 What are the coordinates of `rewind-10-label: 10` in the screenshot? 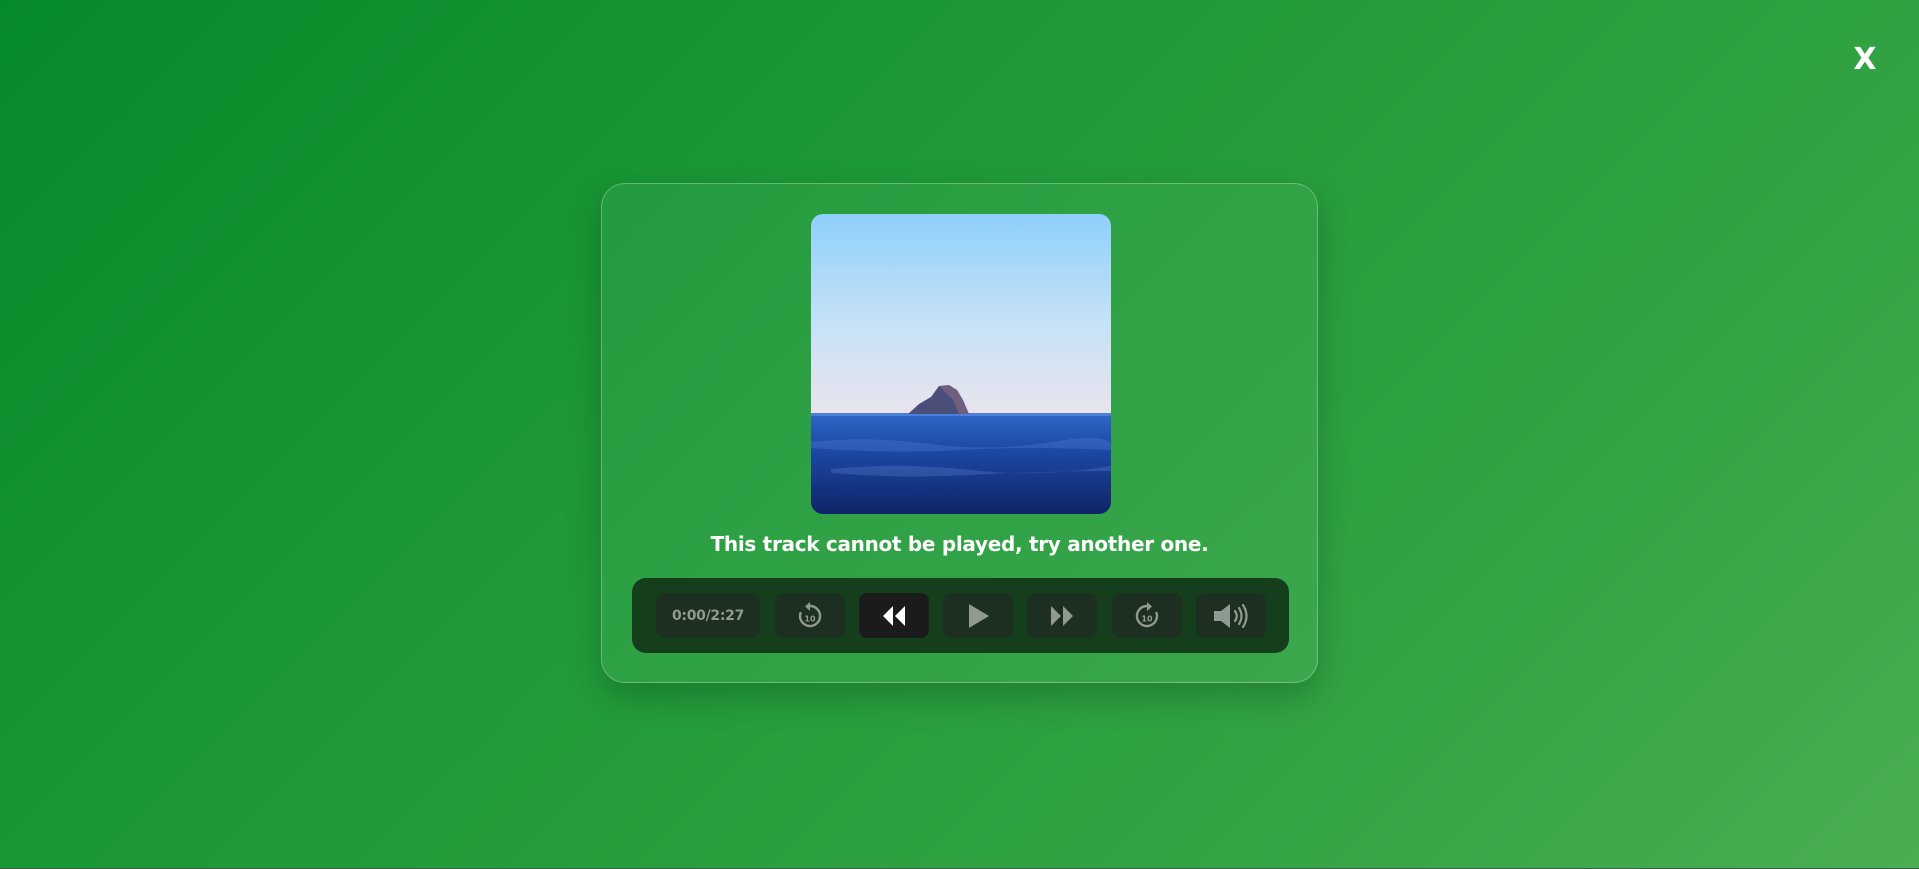 It's located at (810, 618).